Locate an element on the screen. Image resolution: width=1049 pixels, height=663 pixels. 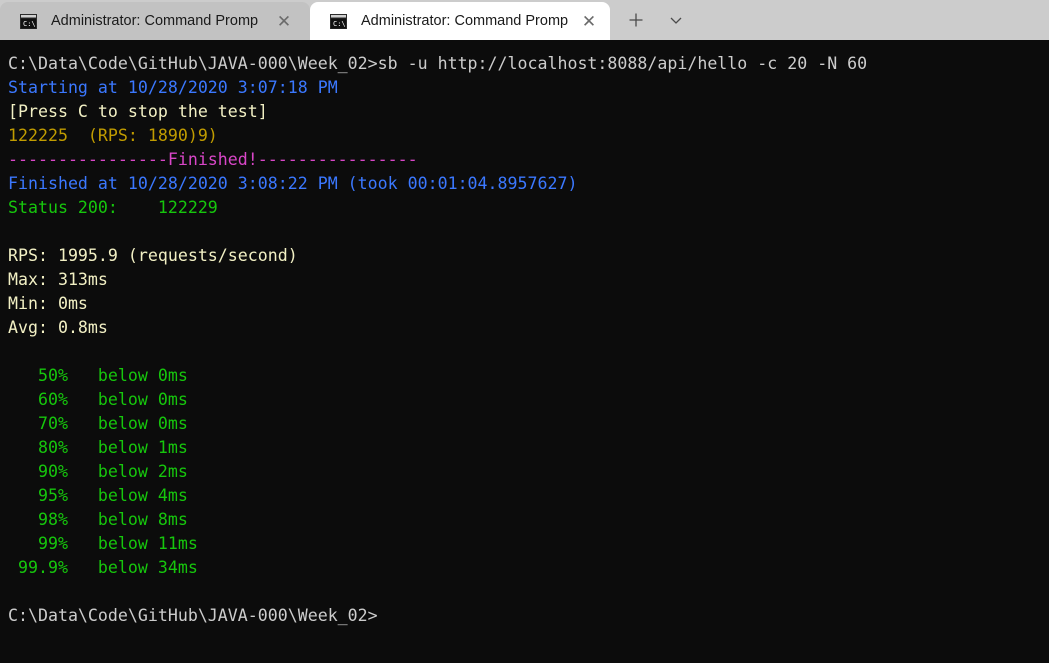
pct-50: 50% below 0ms is located at coordinates (98, 375).